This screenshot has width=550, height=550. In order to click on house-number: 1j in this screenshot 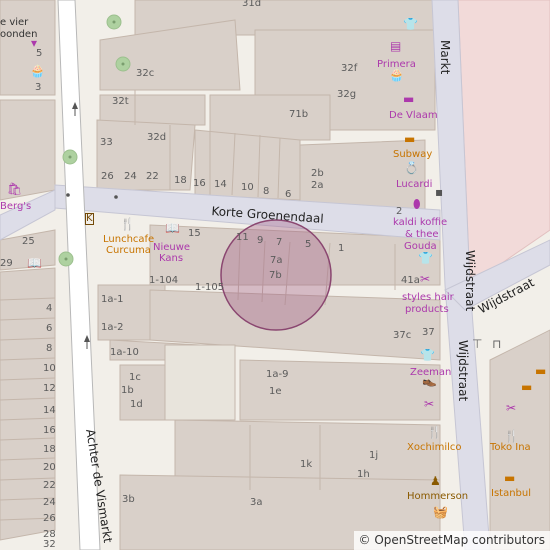, I will do `click(374, 455)`.